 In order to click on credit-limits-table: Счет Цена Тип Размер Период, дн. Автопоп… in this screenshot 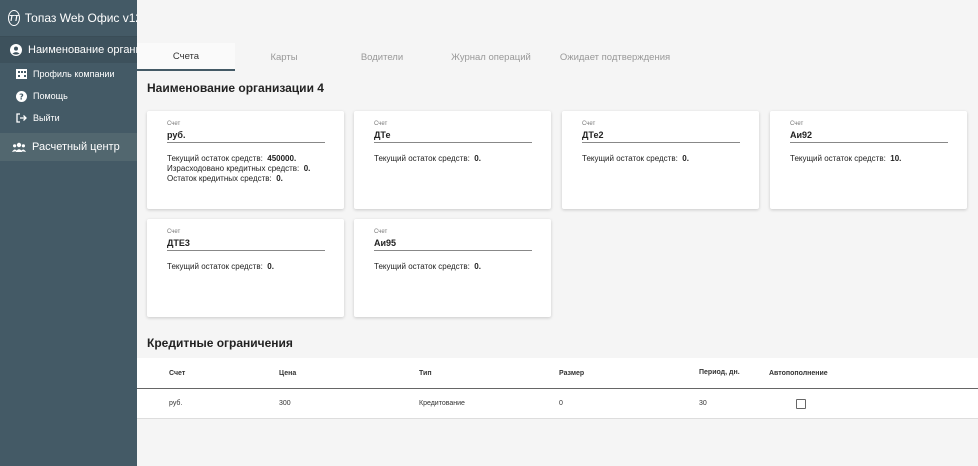, I will do `click(557, 388)`.